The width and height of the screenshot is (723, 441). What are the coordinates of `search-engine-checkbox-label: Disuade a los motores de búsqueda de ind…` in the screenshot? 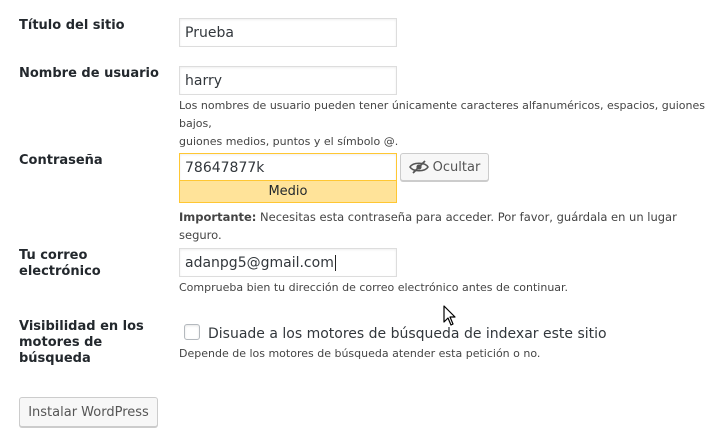 It's located at (407, 334).